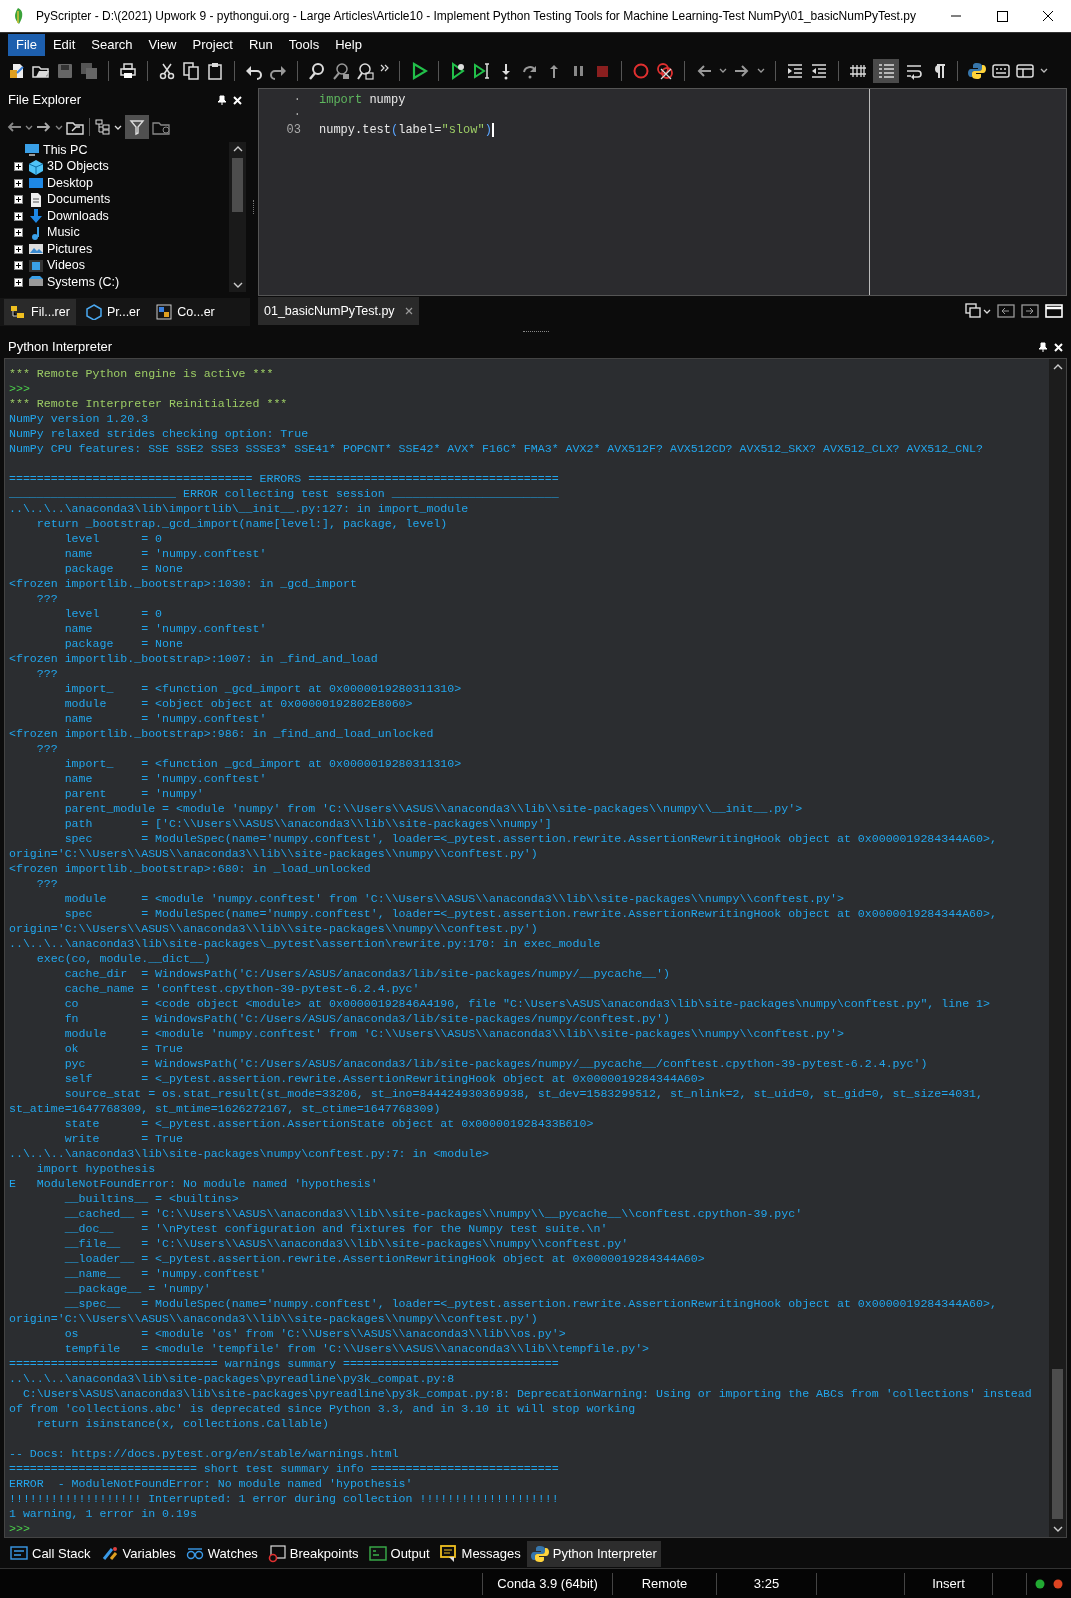 Image resolution: width=1071 pixels, height=1598 pixels. Describe the element at coordinates (212, 44) in the screenshot. I see `menu-item: Project` at that location.